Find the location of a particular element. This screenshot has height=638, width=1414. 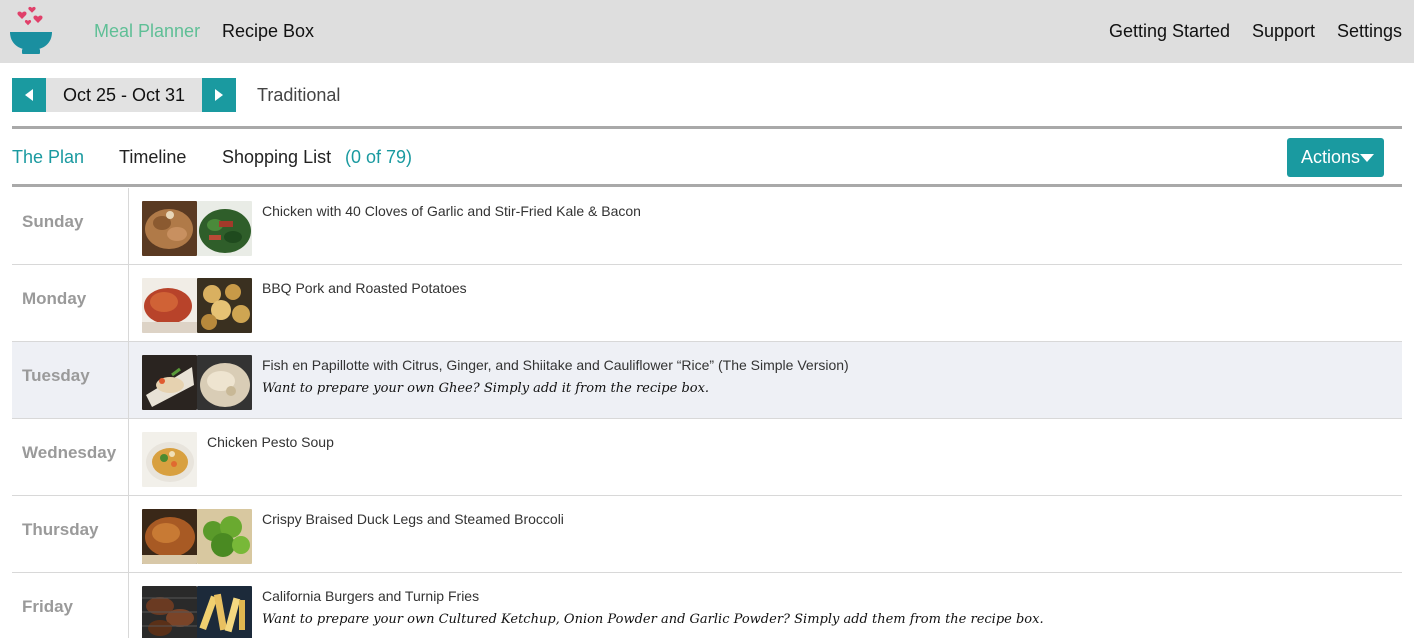

week-range-label: Oct 25 - Oct 31 is located at coordinates (124, 95).